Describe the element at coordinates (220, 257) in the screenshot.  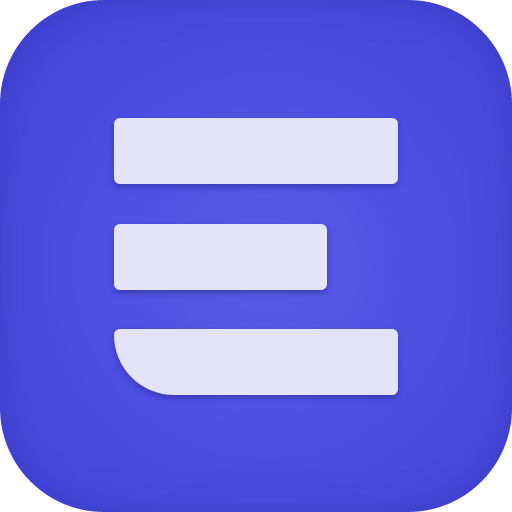
I see `middle-bar` at that location.